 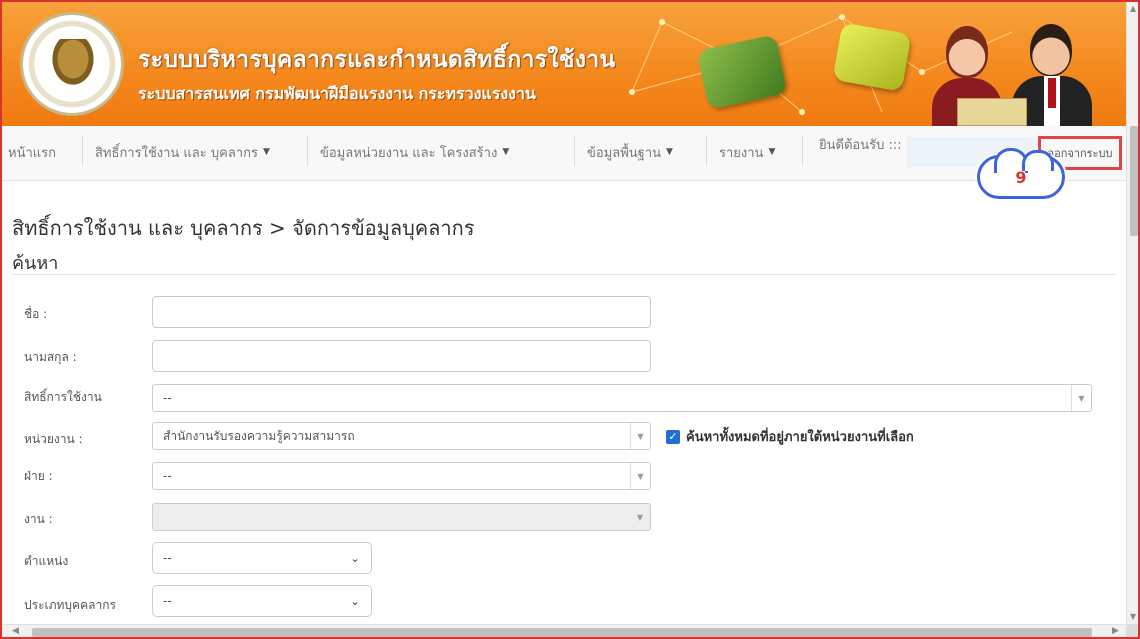 What do you see at coordinates (70, 605) in the screenshot?
I see `staff-type-label: ประเภทบุคคลากร` at bounding box center [70, 605].